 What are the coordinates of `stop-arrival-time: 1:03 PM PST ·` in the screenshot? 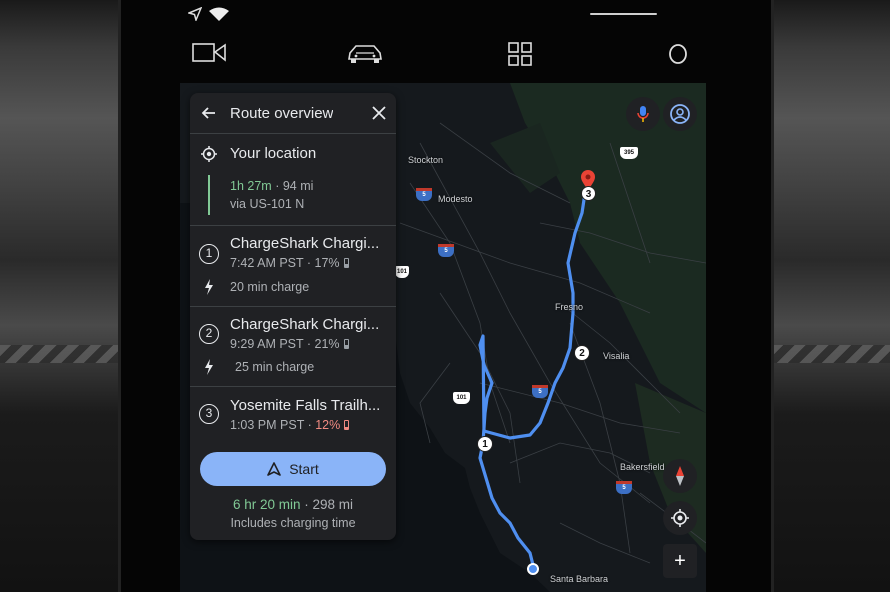 It's located at (273, 425).